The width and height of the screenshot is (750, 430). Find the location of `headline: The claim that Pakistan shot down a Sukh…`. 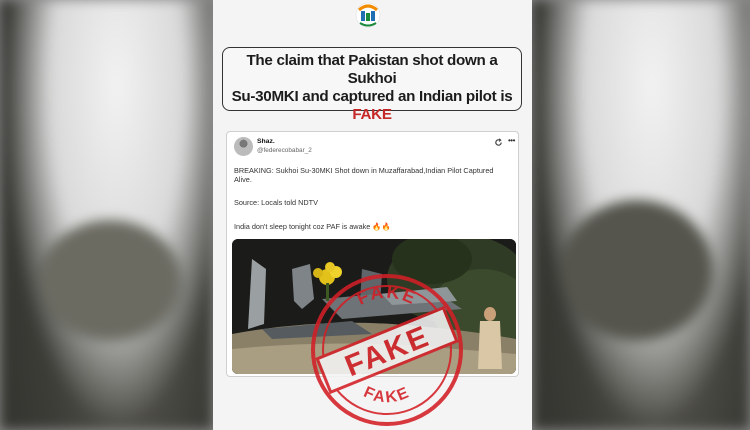

headline: The claim that Pakistan shot down a Sukh… is located at coordinates (372, 88).